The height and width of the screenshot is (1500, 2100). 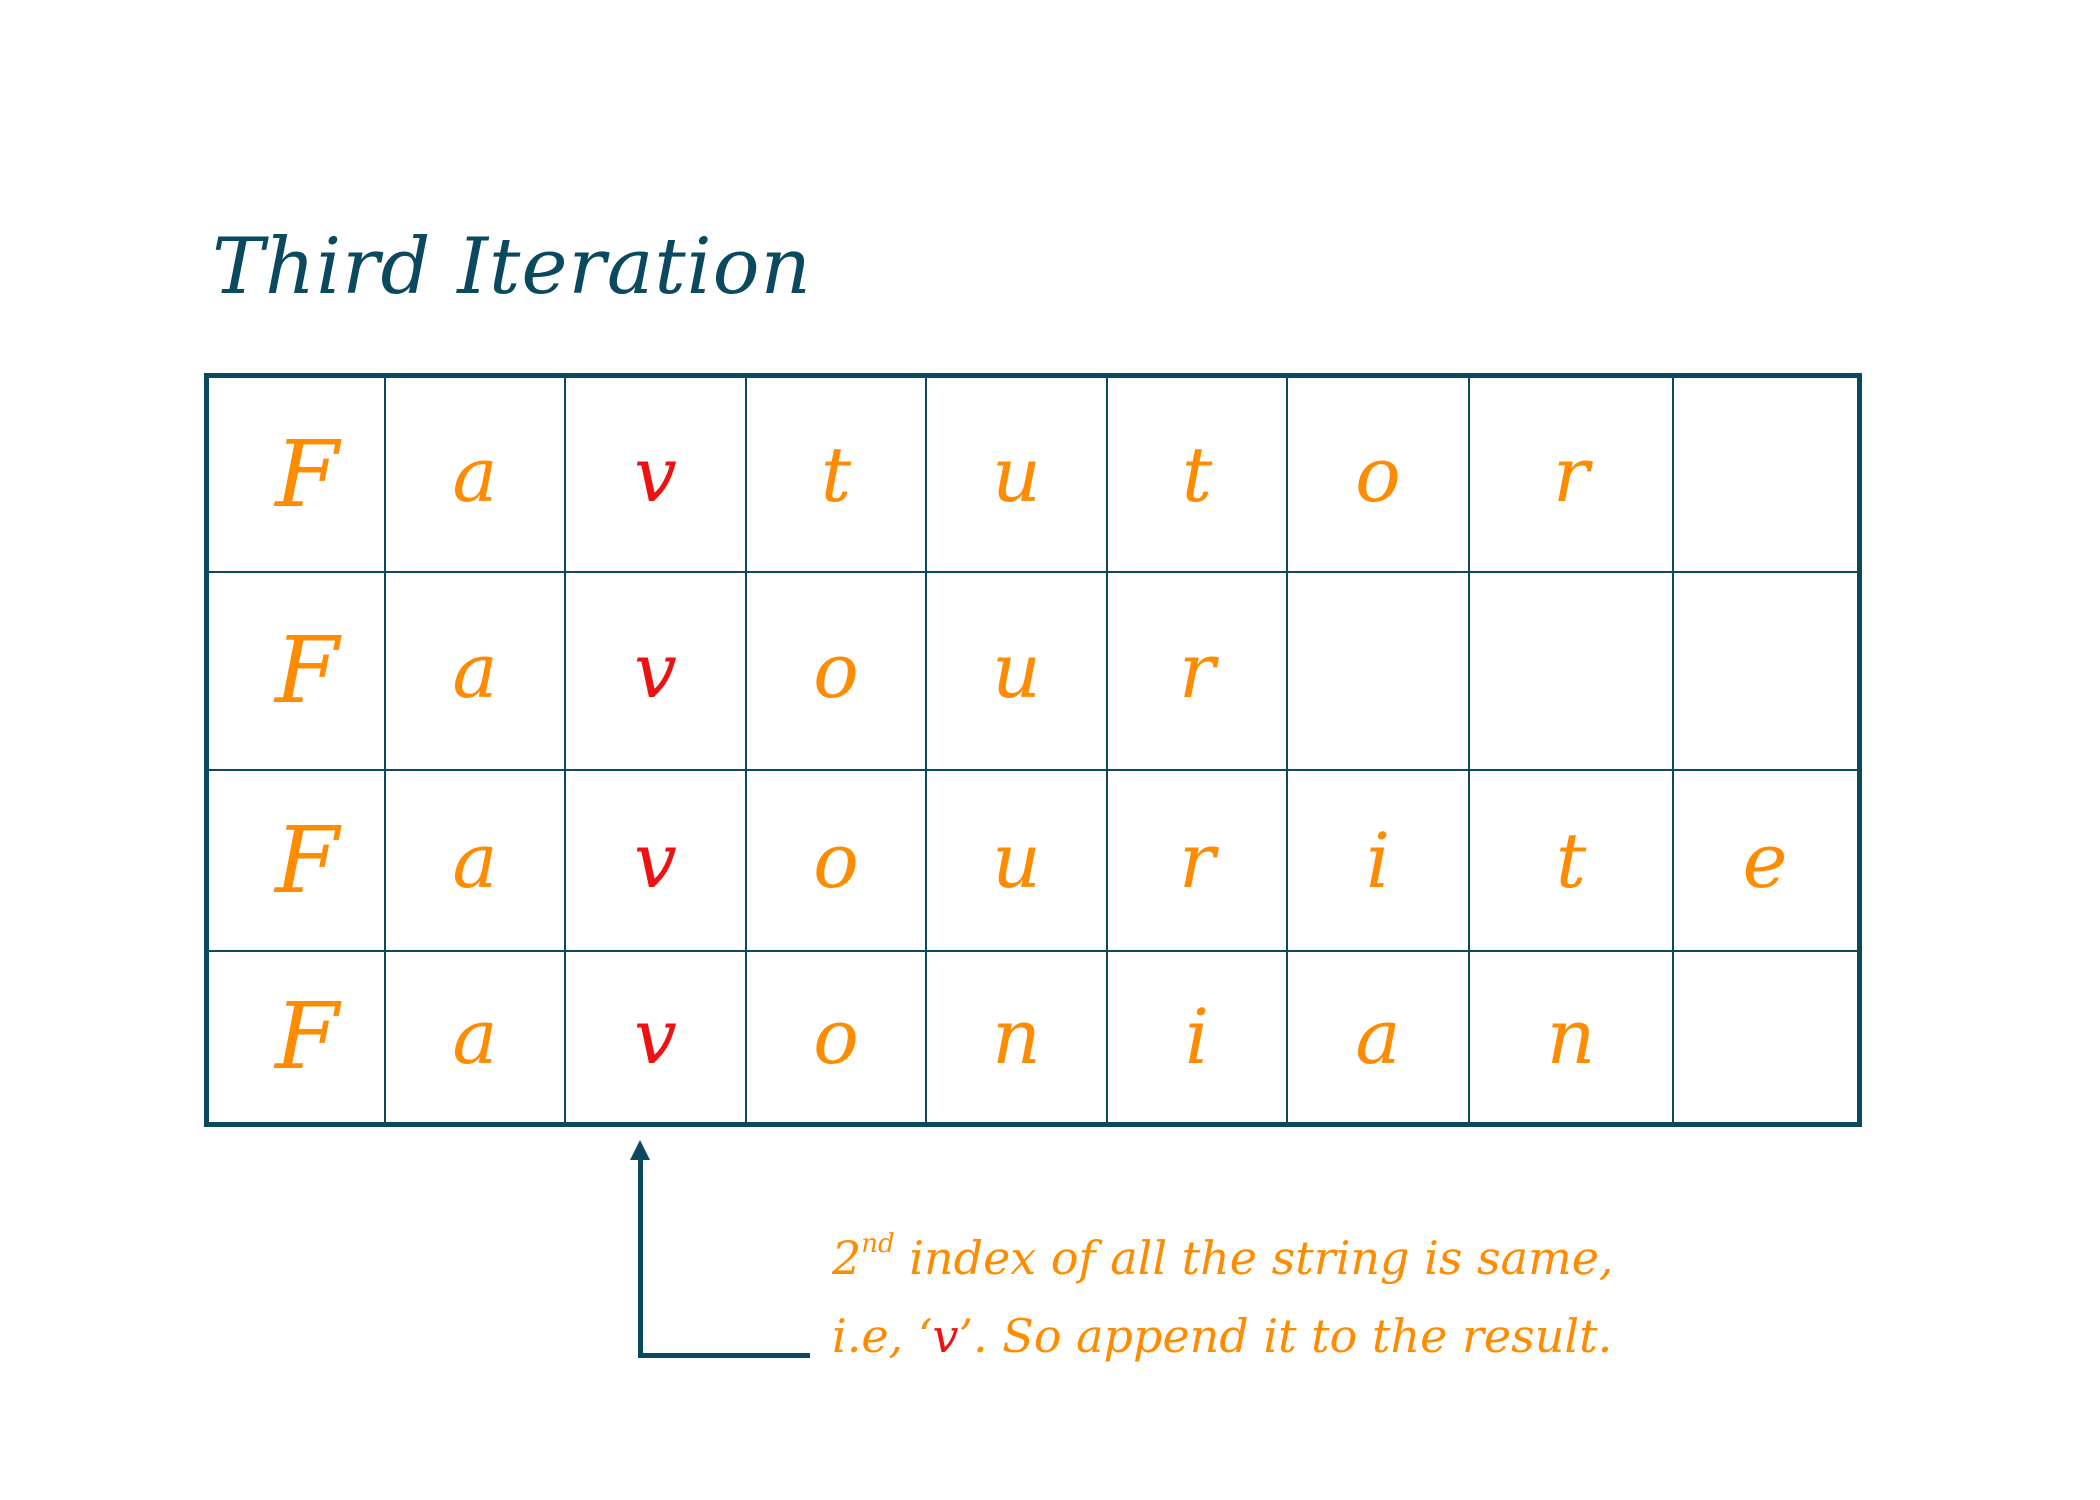 I want to click on iteration-title: Third Iteration, so click(x=512, y=267).